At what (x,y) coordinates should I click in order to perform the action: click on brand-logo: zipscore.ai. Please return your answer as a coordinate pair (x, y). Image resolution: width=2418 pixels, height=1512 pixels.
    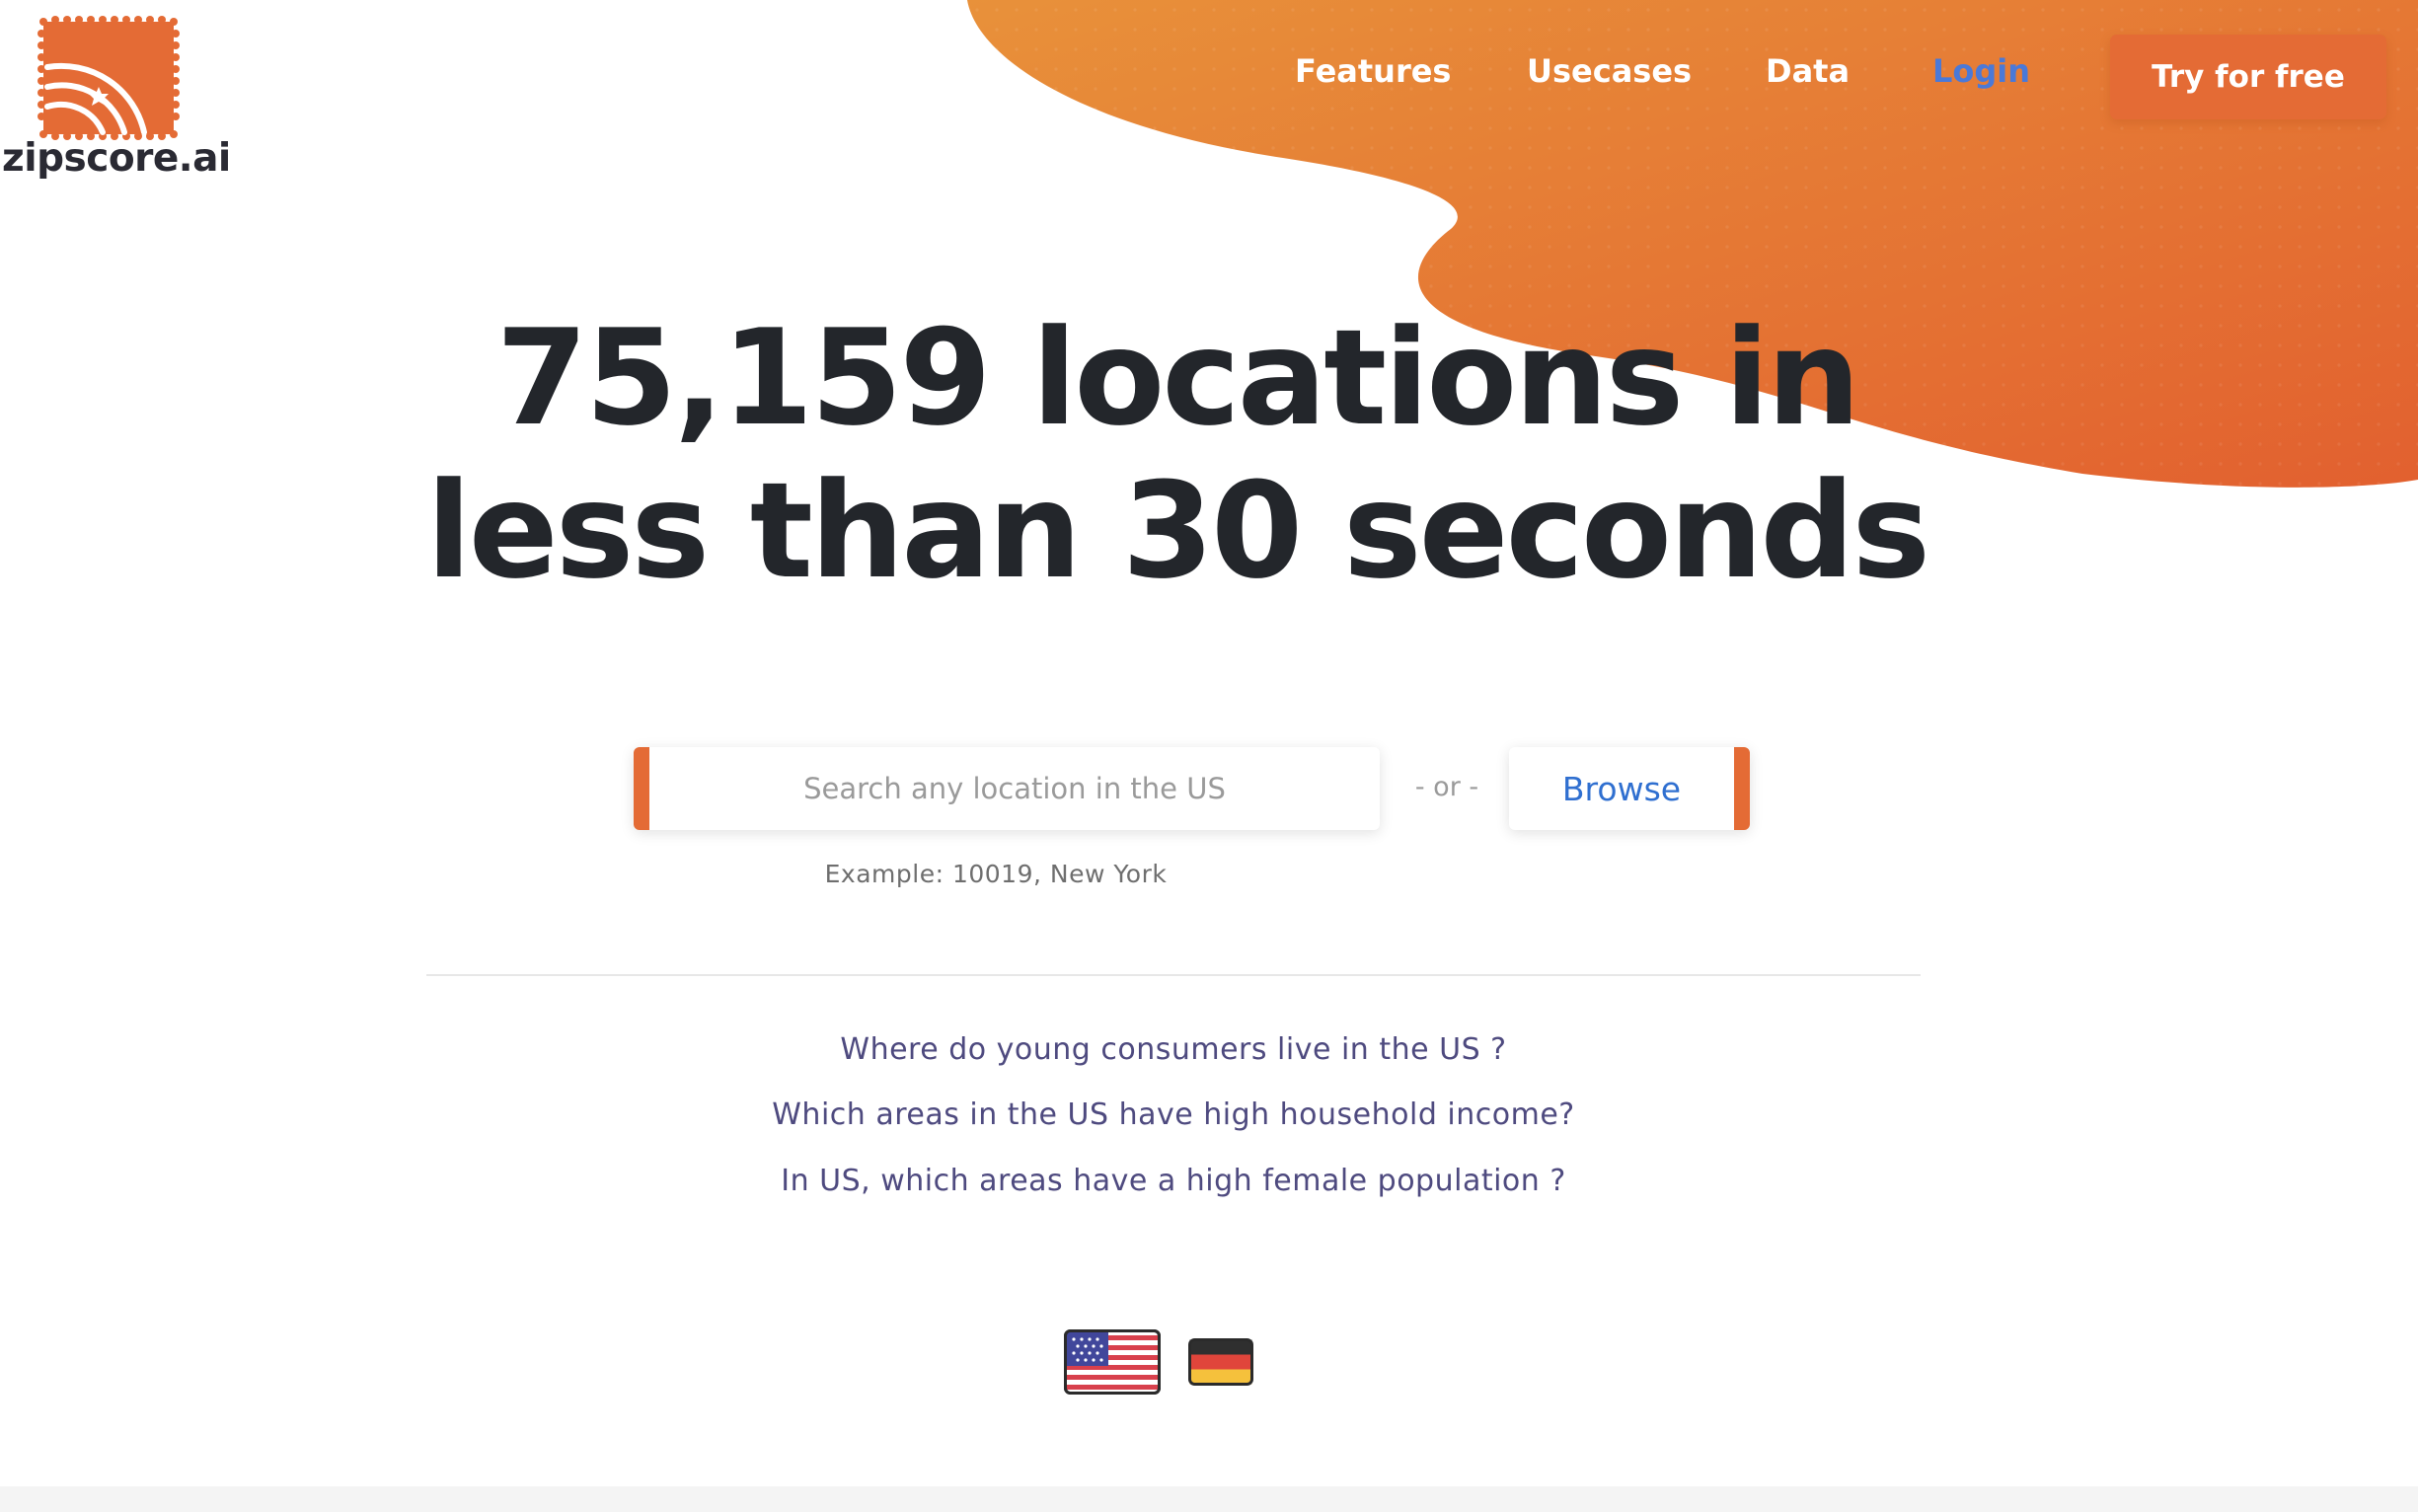
    Looking at the image, I should click on (116, 103).